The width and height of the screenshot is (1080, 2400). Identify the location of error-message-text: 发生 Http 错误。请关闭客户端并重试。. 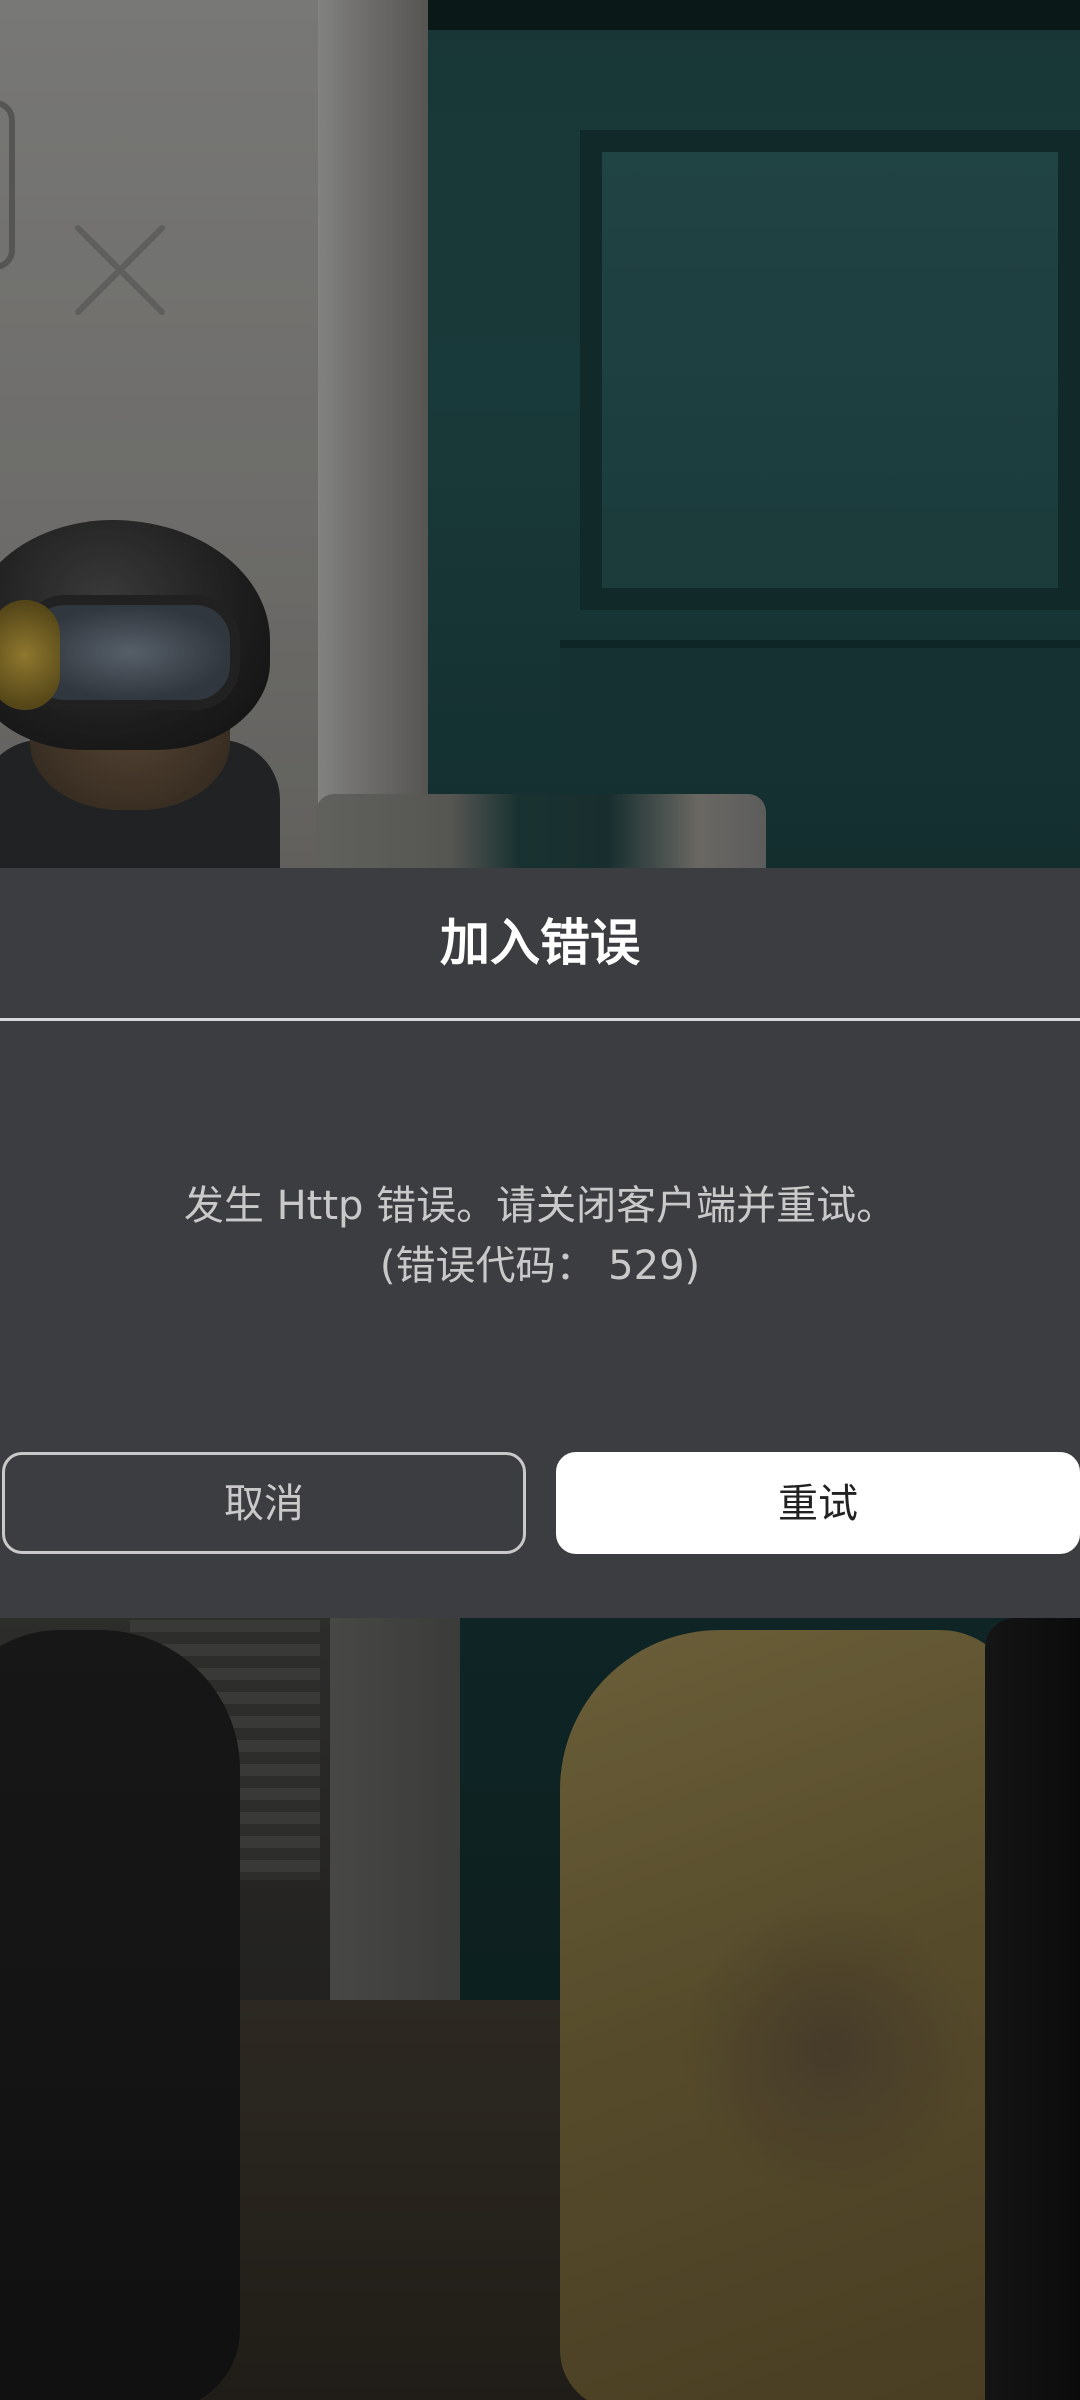
(540, 1206).